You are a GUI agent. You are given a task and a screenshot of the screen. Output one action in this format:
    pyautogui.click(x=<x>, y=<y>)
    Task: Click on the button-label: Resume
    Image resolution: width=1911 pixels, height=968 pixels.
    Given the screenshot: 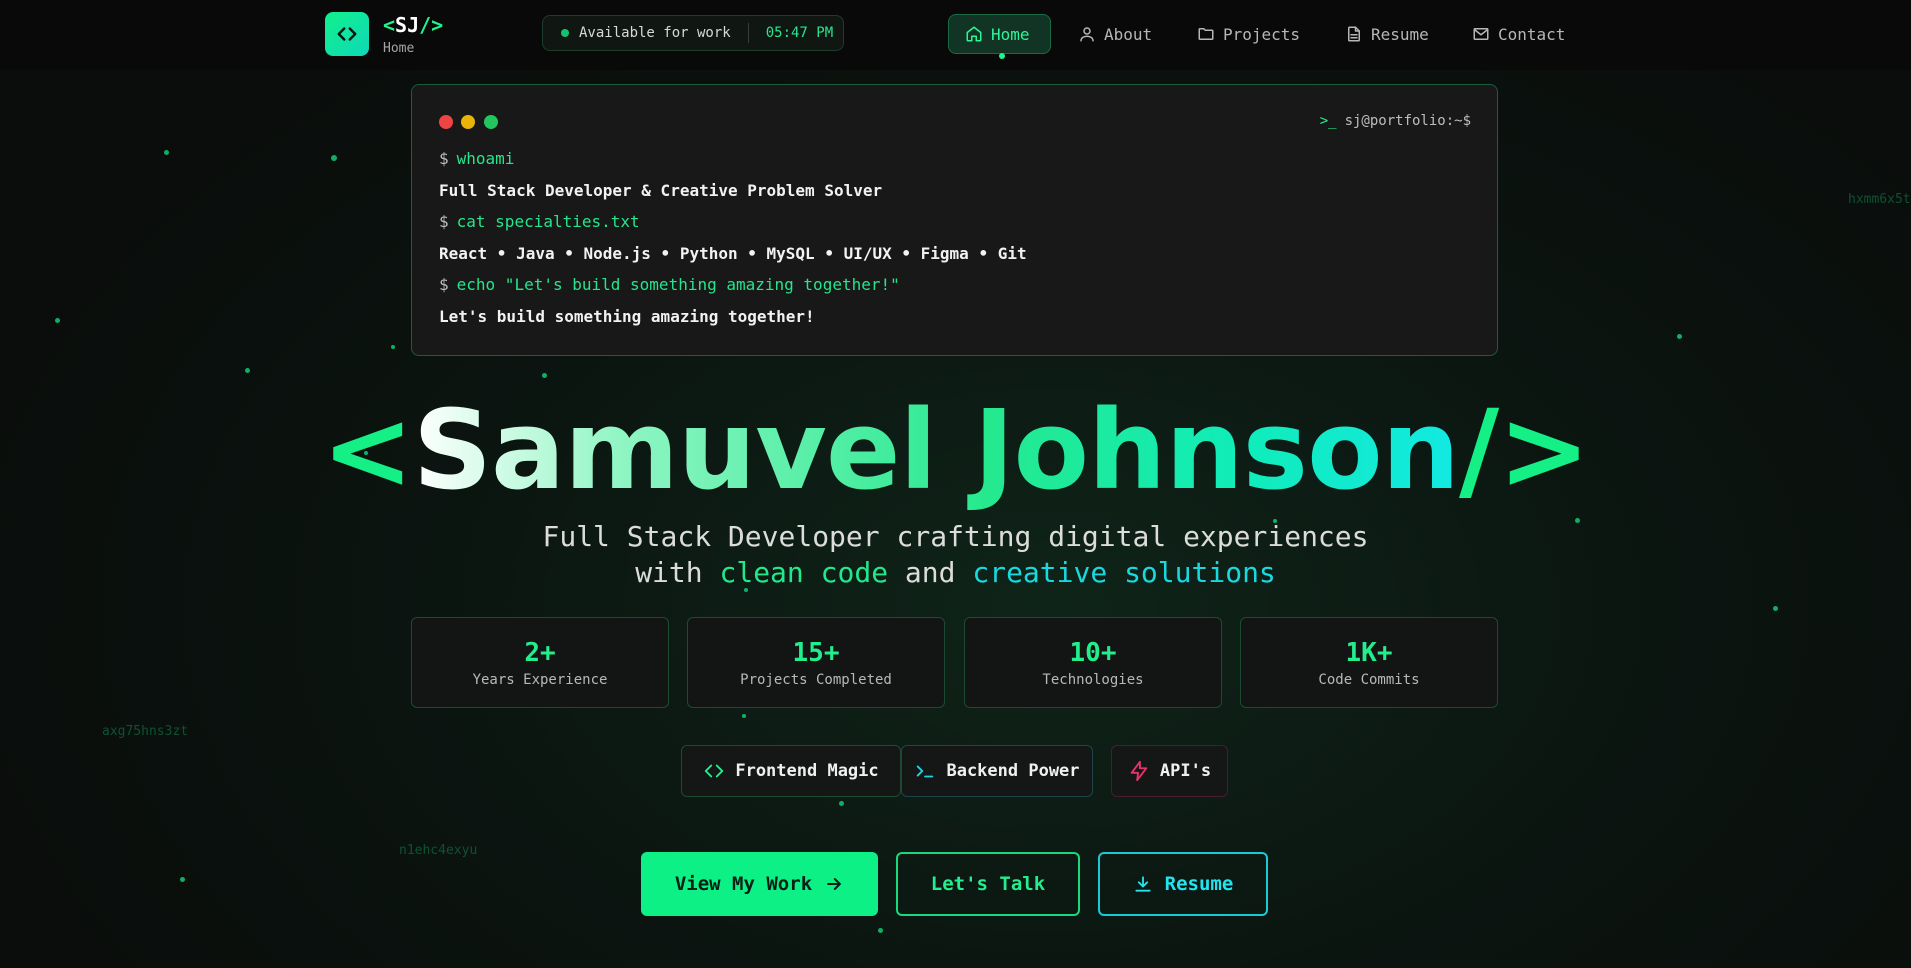 What is the action you would take?
    pyautogui.click(x=1199, y=884)
    